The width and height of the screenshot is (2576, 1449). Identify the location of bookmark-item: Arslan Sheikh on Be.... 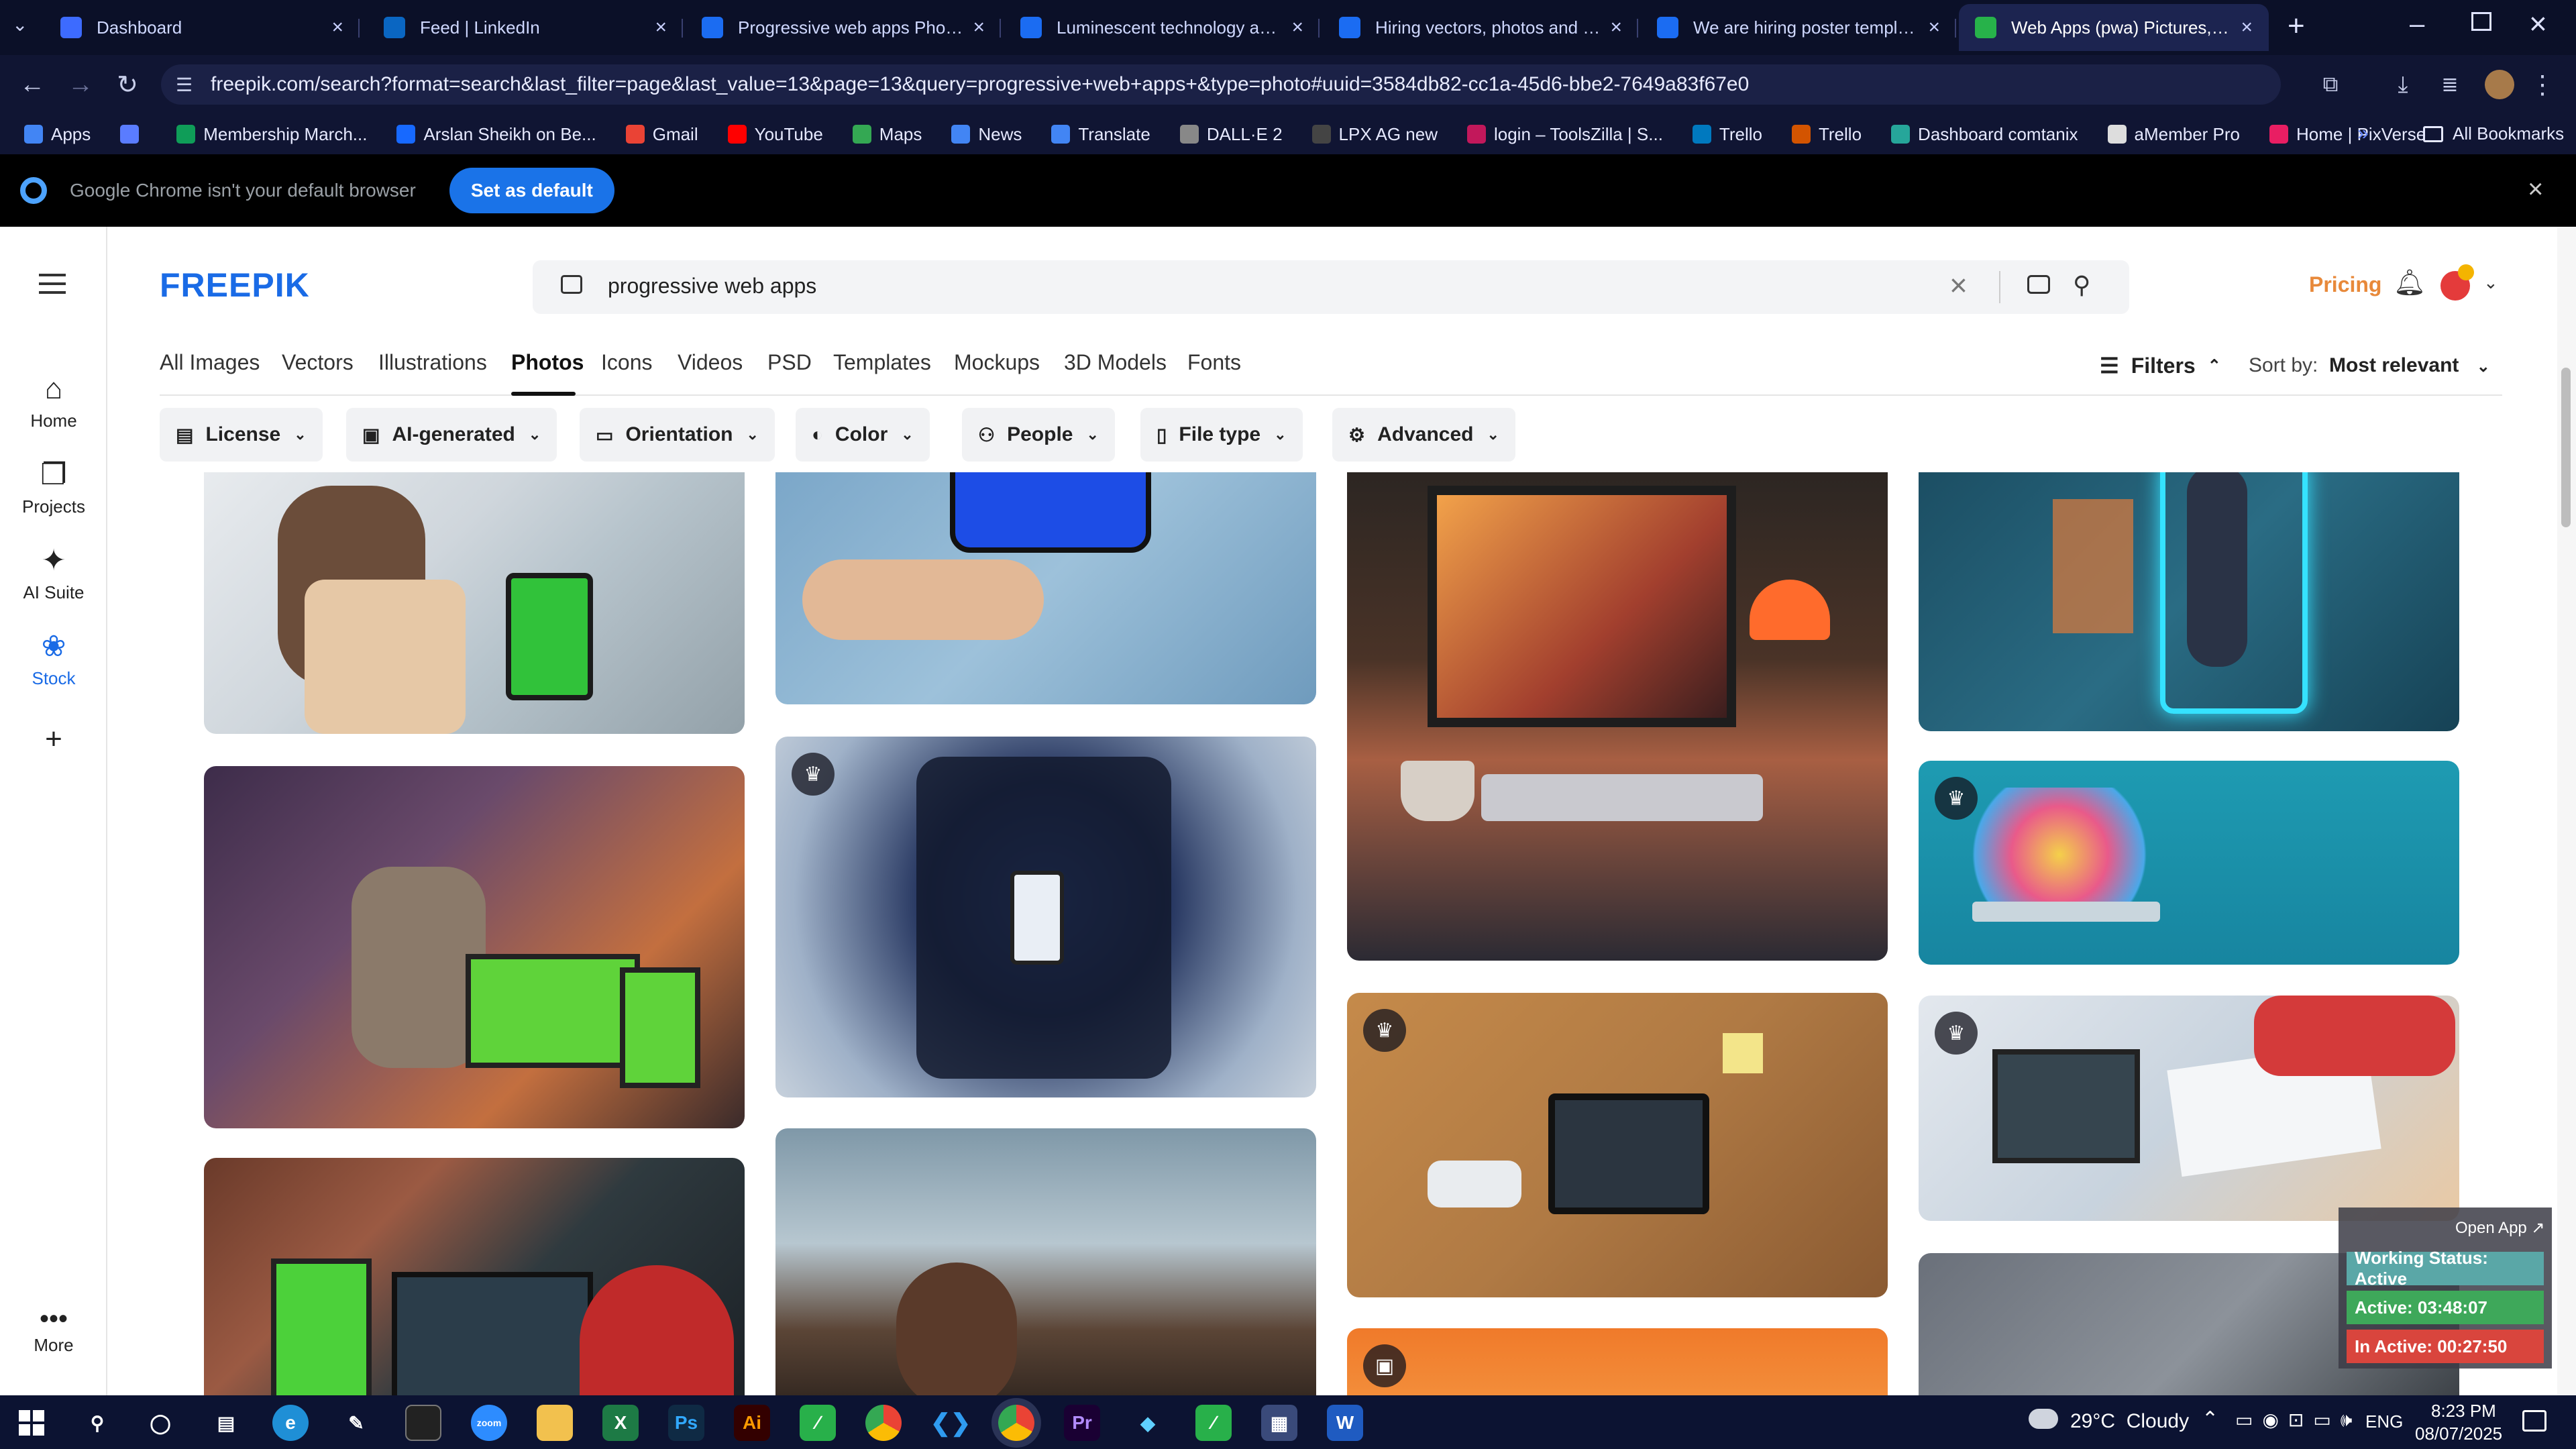
(496, 134).